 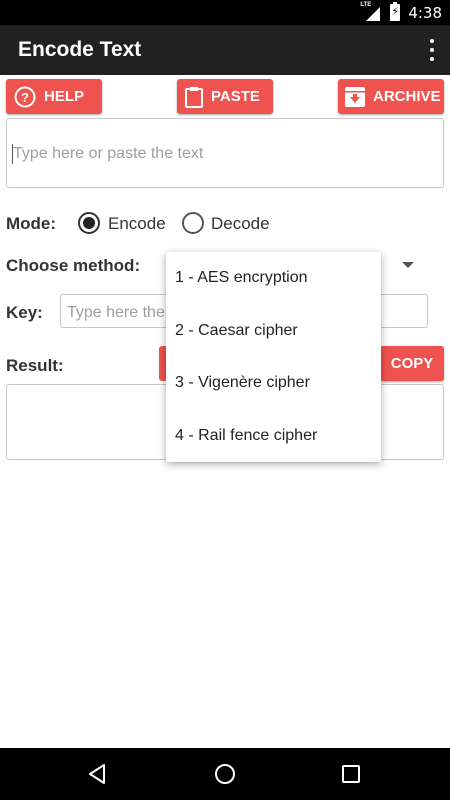 What do you see at coordinates (108, 153) in the screenshot?
I see `text-input-placeholder: Type here or paste the text` at bounding box center [108, 153].